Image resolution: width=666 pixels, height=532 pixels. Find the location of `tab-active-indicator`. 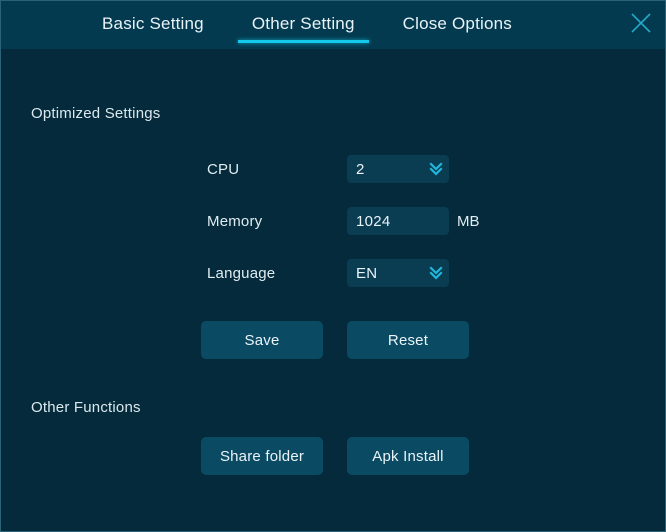

tab-active-indicator is located at coordinates (303, 41).